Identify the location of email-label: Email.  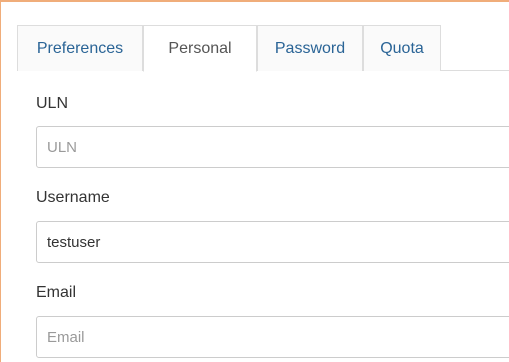
(56, 292).